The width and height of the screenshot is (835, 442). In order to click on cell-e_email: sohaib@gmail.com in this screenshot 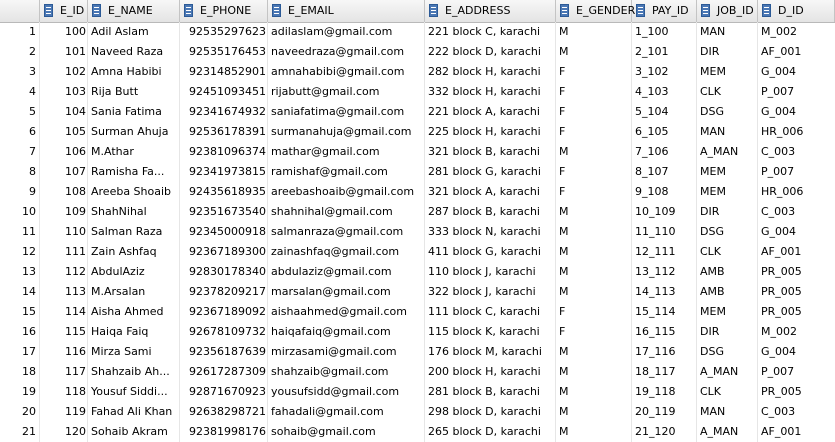, I will do `click(346, 432)`.